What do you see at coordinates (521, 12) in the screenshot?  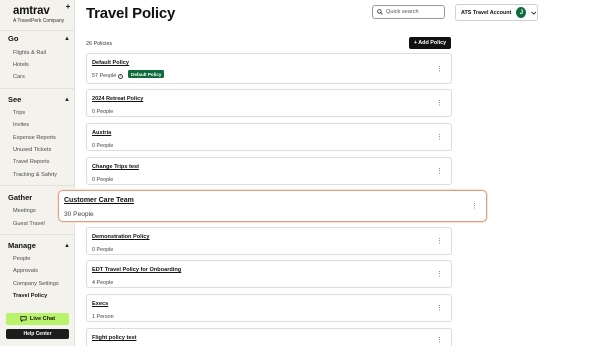 I see `avatar: J` at bounding box center [521, 12].